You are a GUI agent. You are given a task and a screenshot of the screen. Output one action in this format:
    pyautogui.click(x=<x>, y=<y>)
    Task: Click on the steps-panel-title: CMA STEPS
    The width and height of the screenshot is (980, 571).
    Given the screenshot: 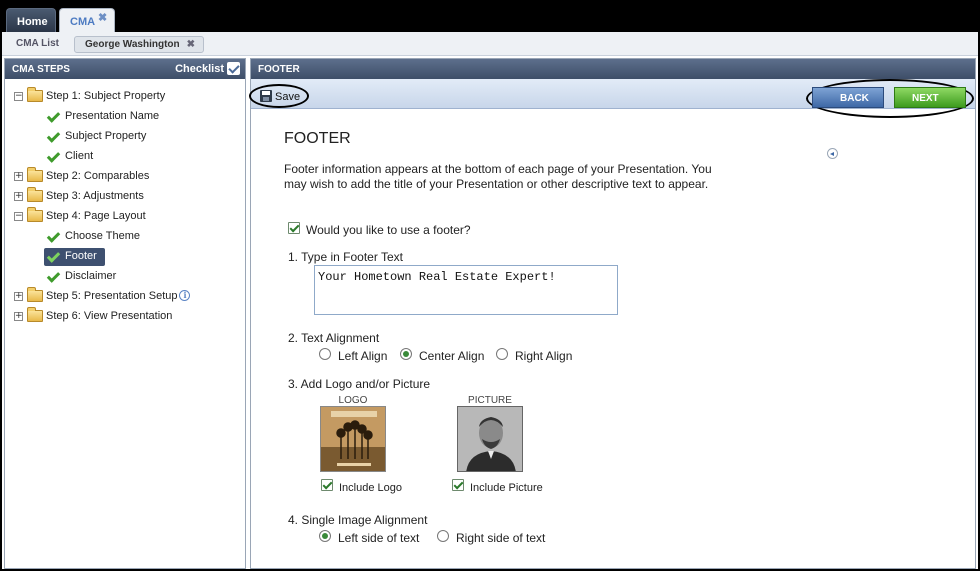 What is the action you would take?
    pyautogui.click(x=41, y=69)
    